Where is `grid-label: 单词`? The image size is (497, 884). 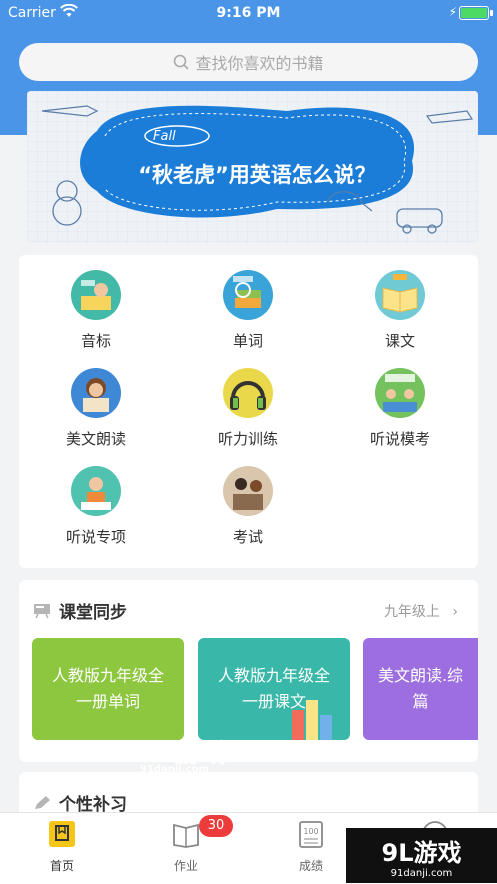 grid-label: 单词 is located at coordinates (247, 341).